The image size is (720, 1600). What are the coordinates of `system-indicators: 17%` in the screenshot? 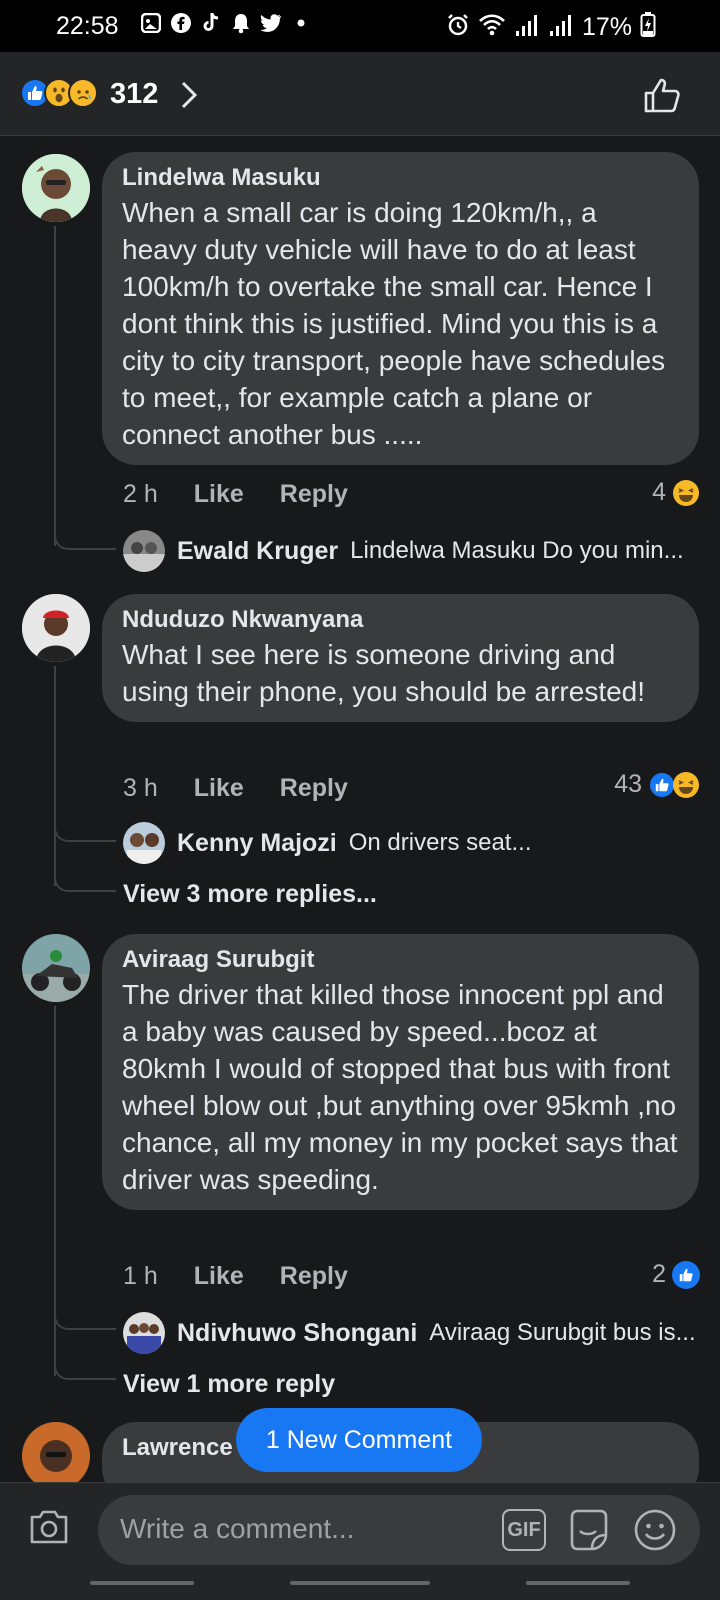 It's located at (551, 27).